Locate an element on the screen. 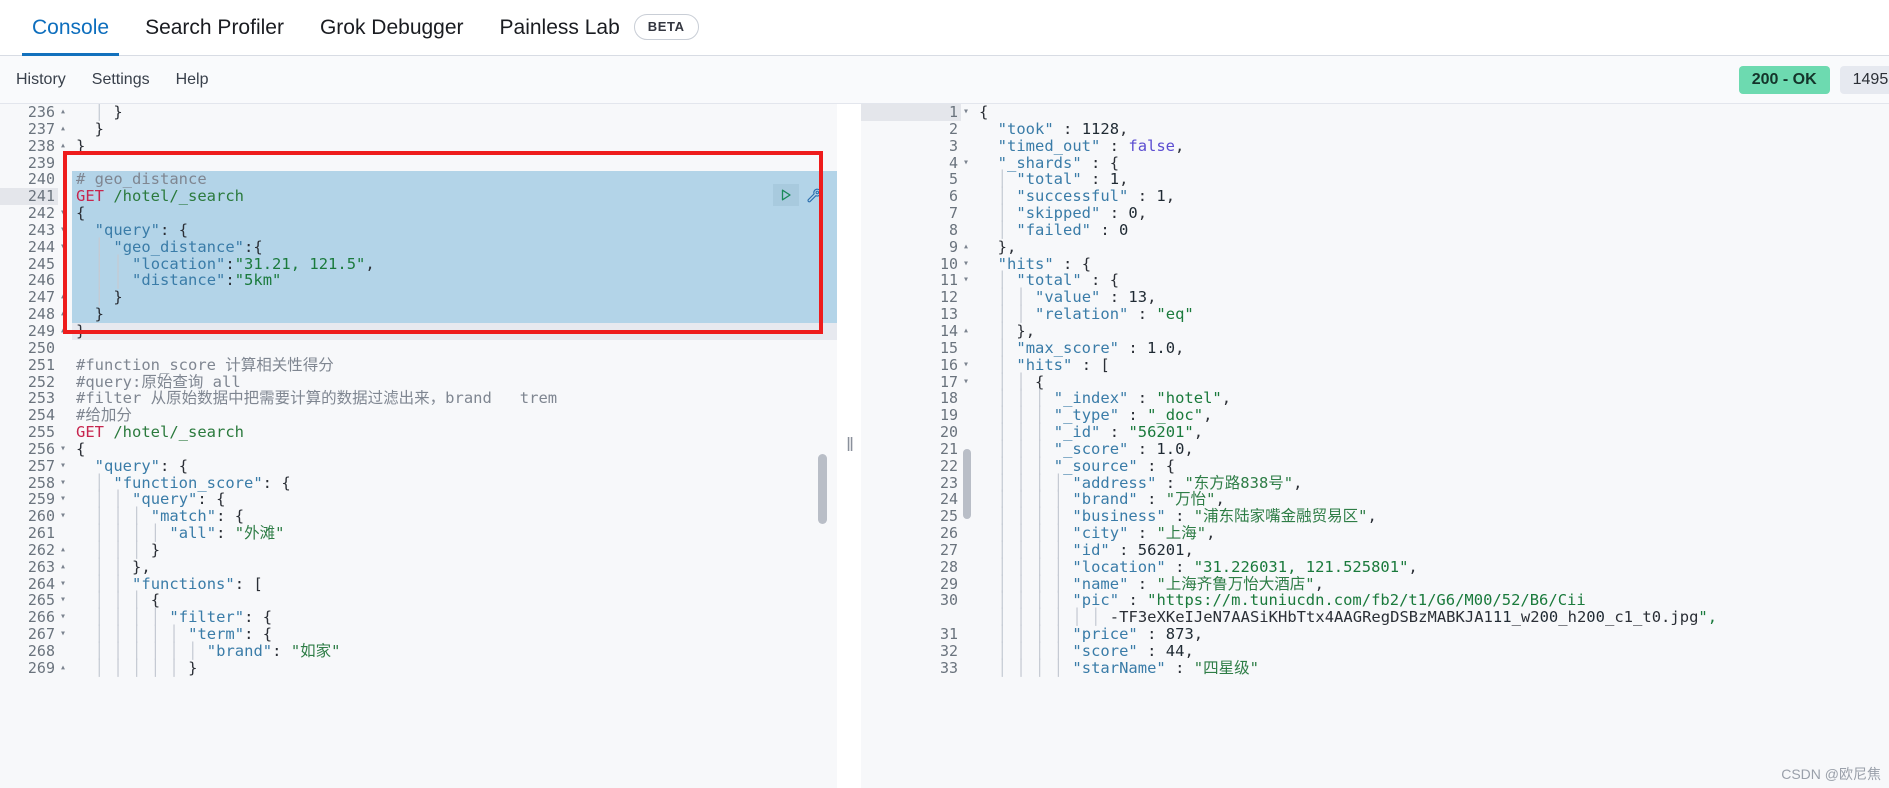  code-line: 236 ▴ │ } is located at coordinates (418, 112).